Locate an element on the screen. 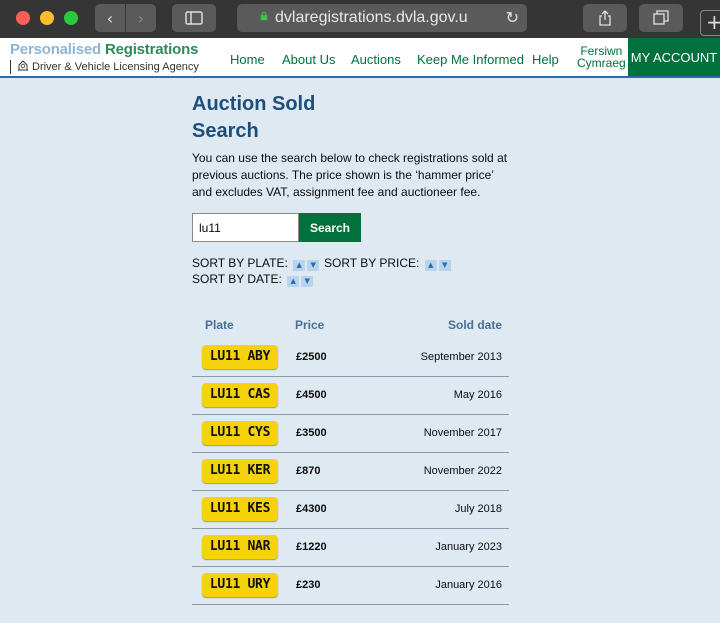  sold-date: November 2017 is located at coordinates (462, 433).